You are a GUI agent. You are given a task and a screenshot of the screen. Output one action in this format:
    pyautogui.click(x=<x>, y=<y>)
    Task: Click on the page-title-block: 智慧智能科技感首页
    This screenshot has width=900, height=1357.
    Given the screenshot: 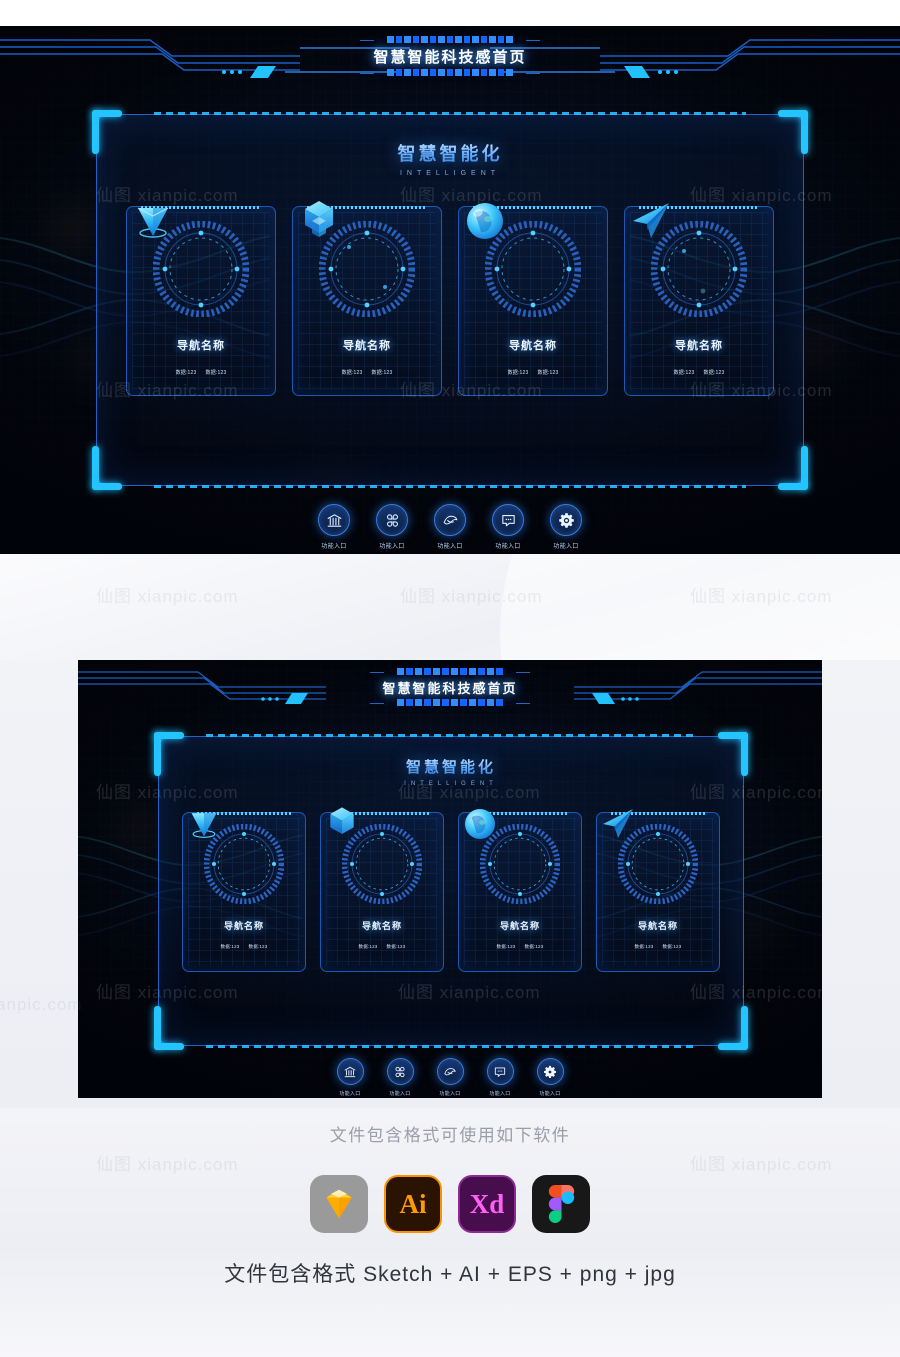 What is the action you would take?
    pyautogui.click(x=450, y=56)
    